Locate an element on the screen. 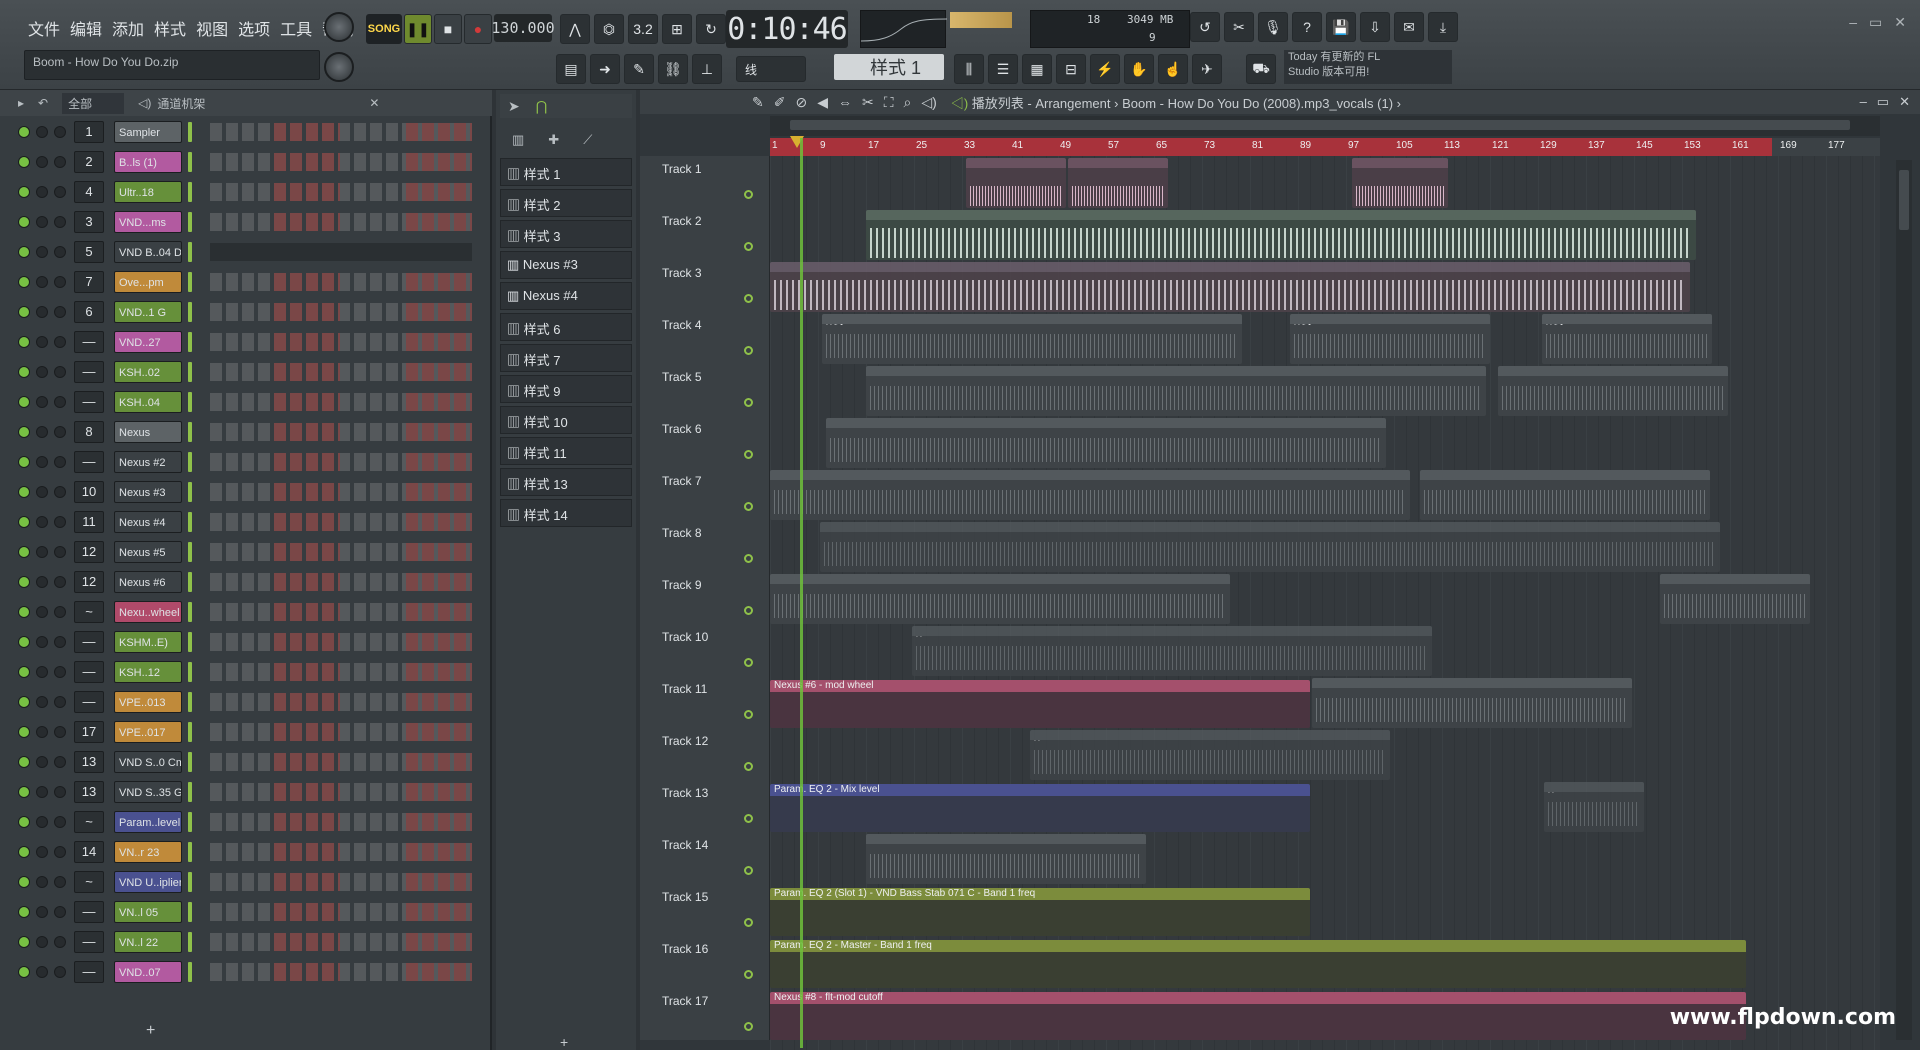  track-header: Track 4 is located at coordinates (705, 338).